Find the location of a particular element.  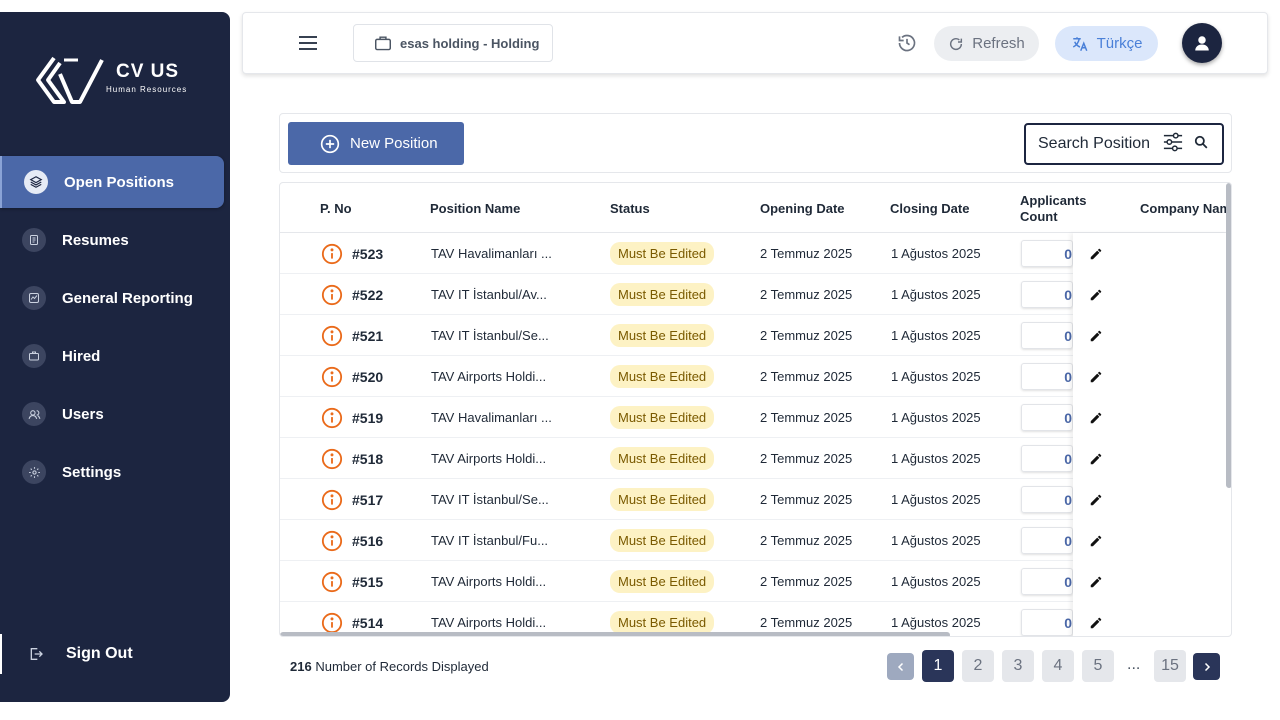

column-header-pno: P. No is located at coordinates (336, 209).